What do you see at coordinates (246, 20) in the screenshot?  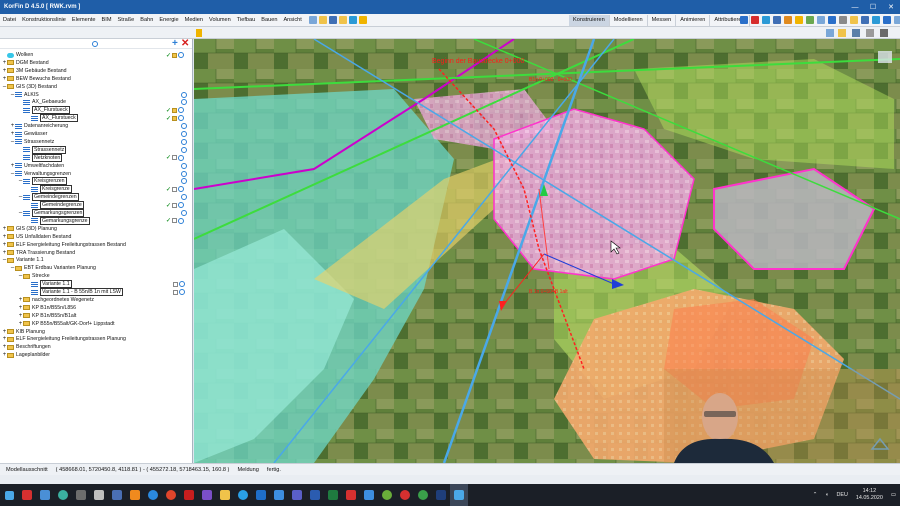 I see `menu-tiefbau: Tiefbau` at bounding box center [246, 20].